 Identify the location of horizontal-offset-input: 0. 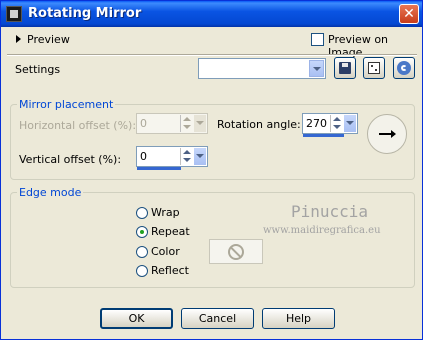
(172, 123).